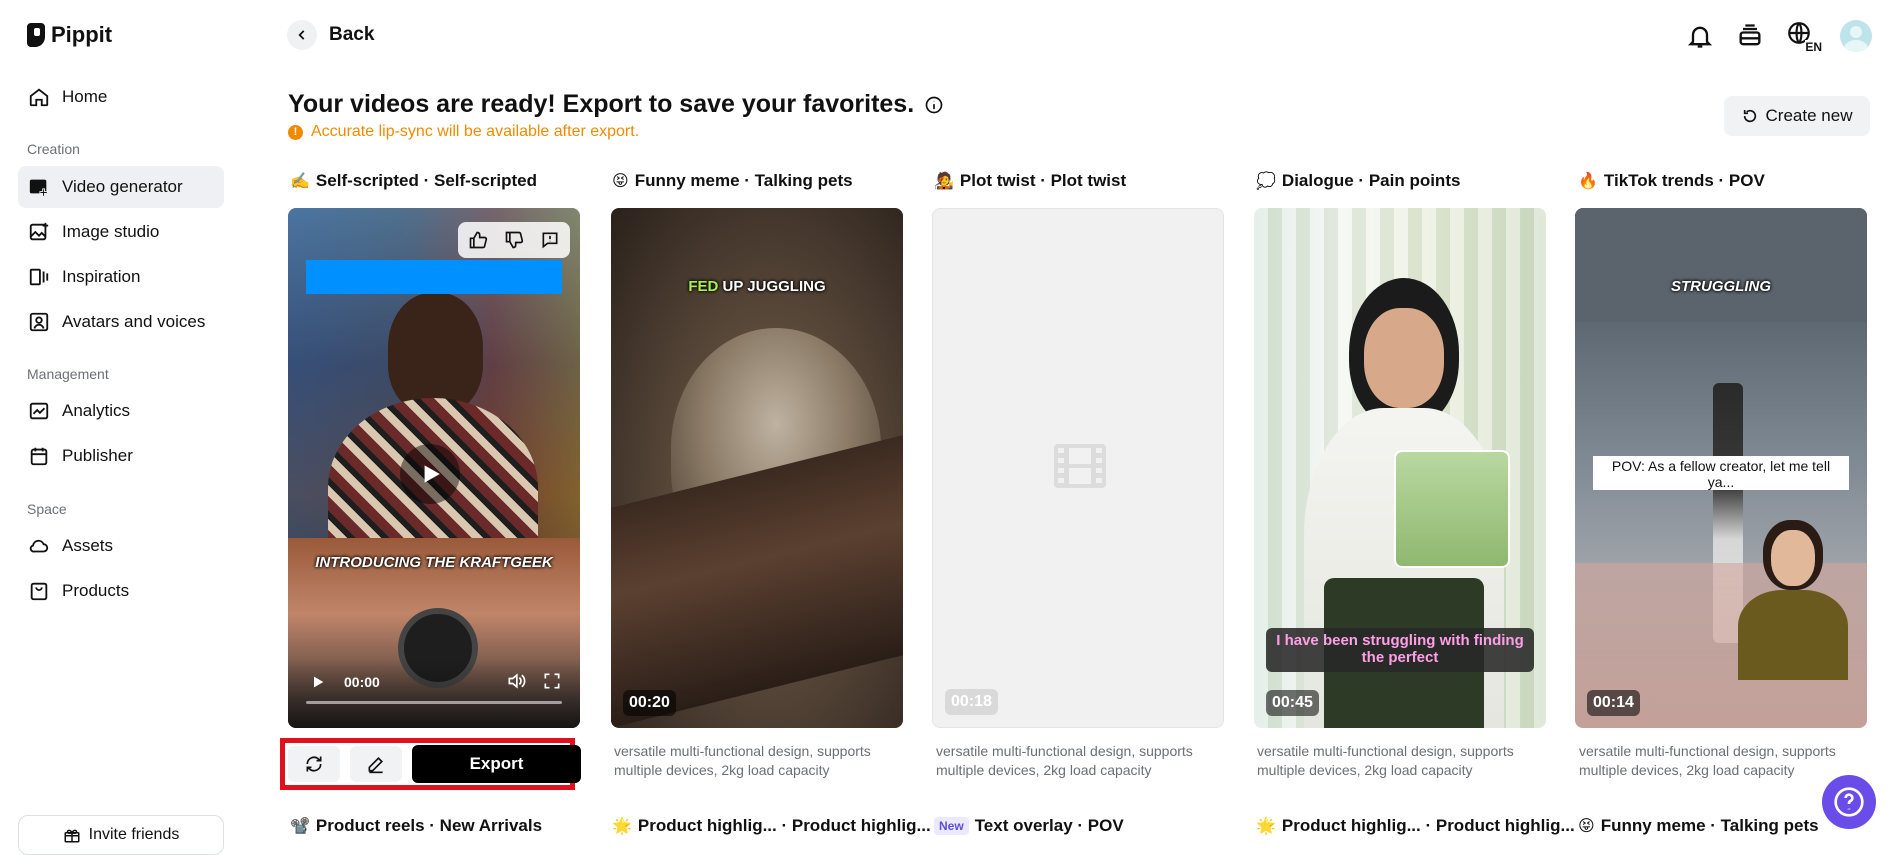 The height and width of the screenshot is (855, 1894). Describe the element at coordinates (111, 231) in the screenshot. I see `sidebar-item-label: Image studio` at that location.